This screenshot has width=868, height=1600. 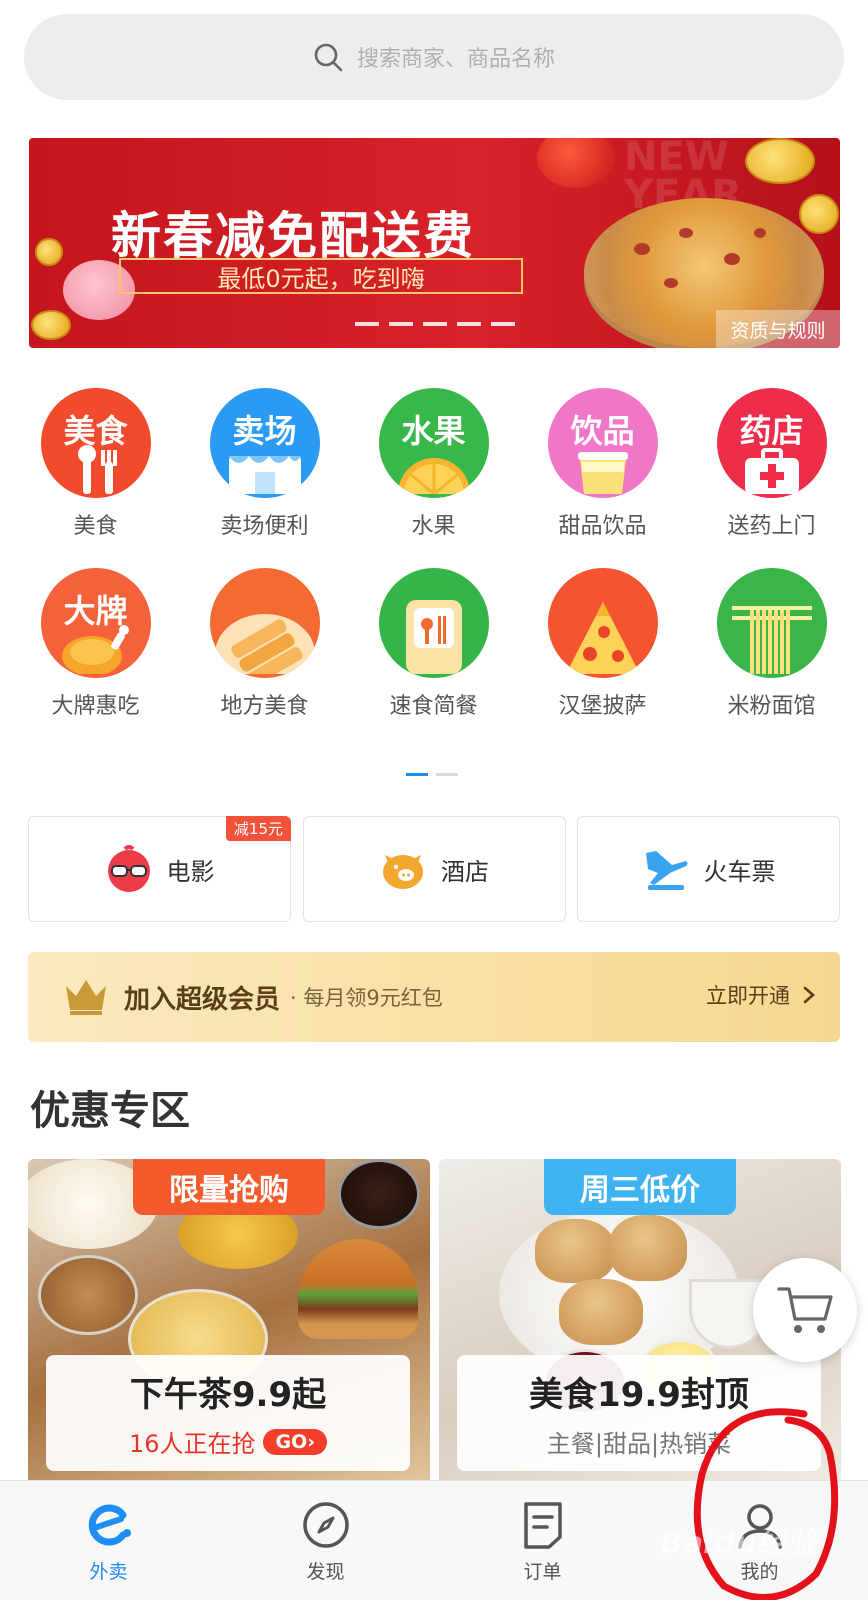 I want to click on category-icon-text: 水果, so click(x=433, y=431).